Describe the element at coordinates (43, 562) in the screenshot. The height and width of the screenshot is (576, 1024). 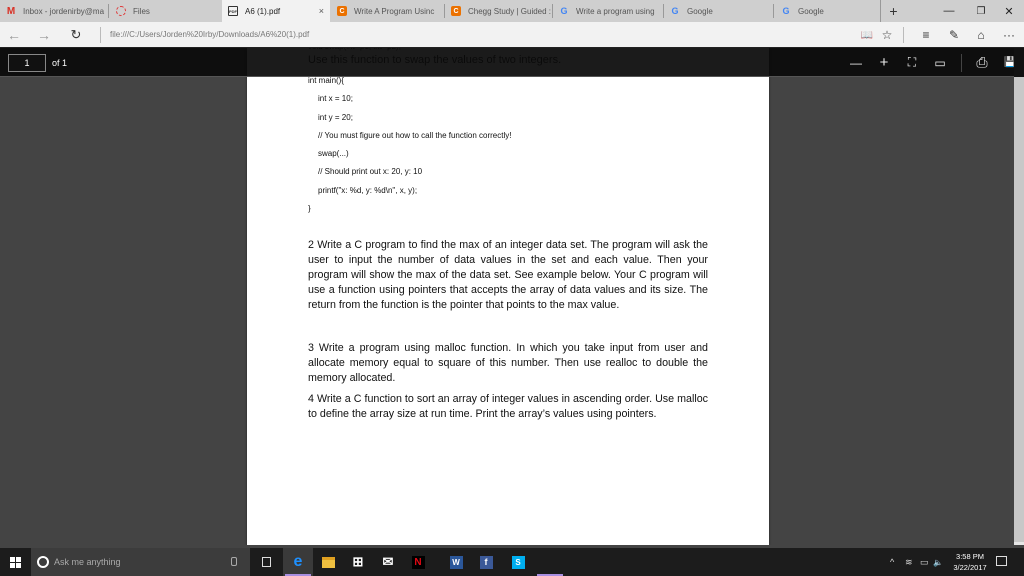
I see `cortana-icon` at that location.